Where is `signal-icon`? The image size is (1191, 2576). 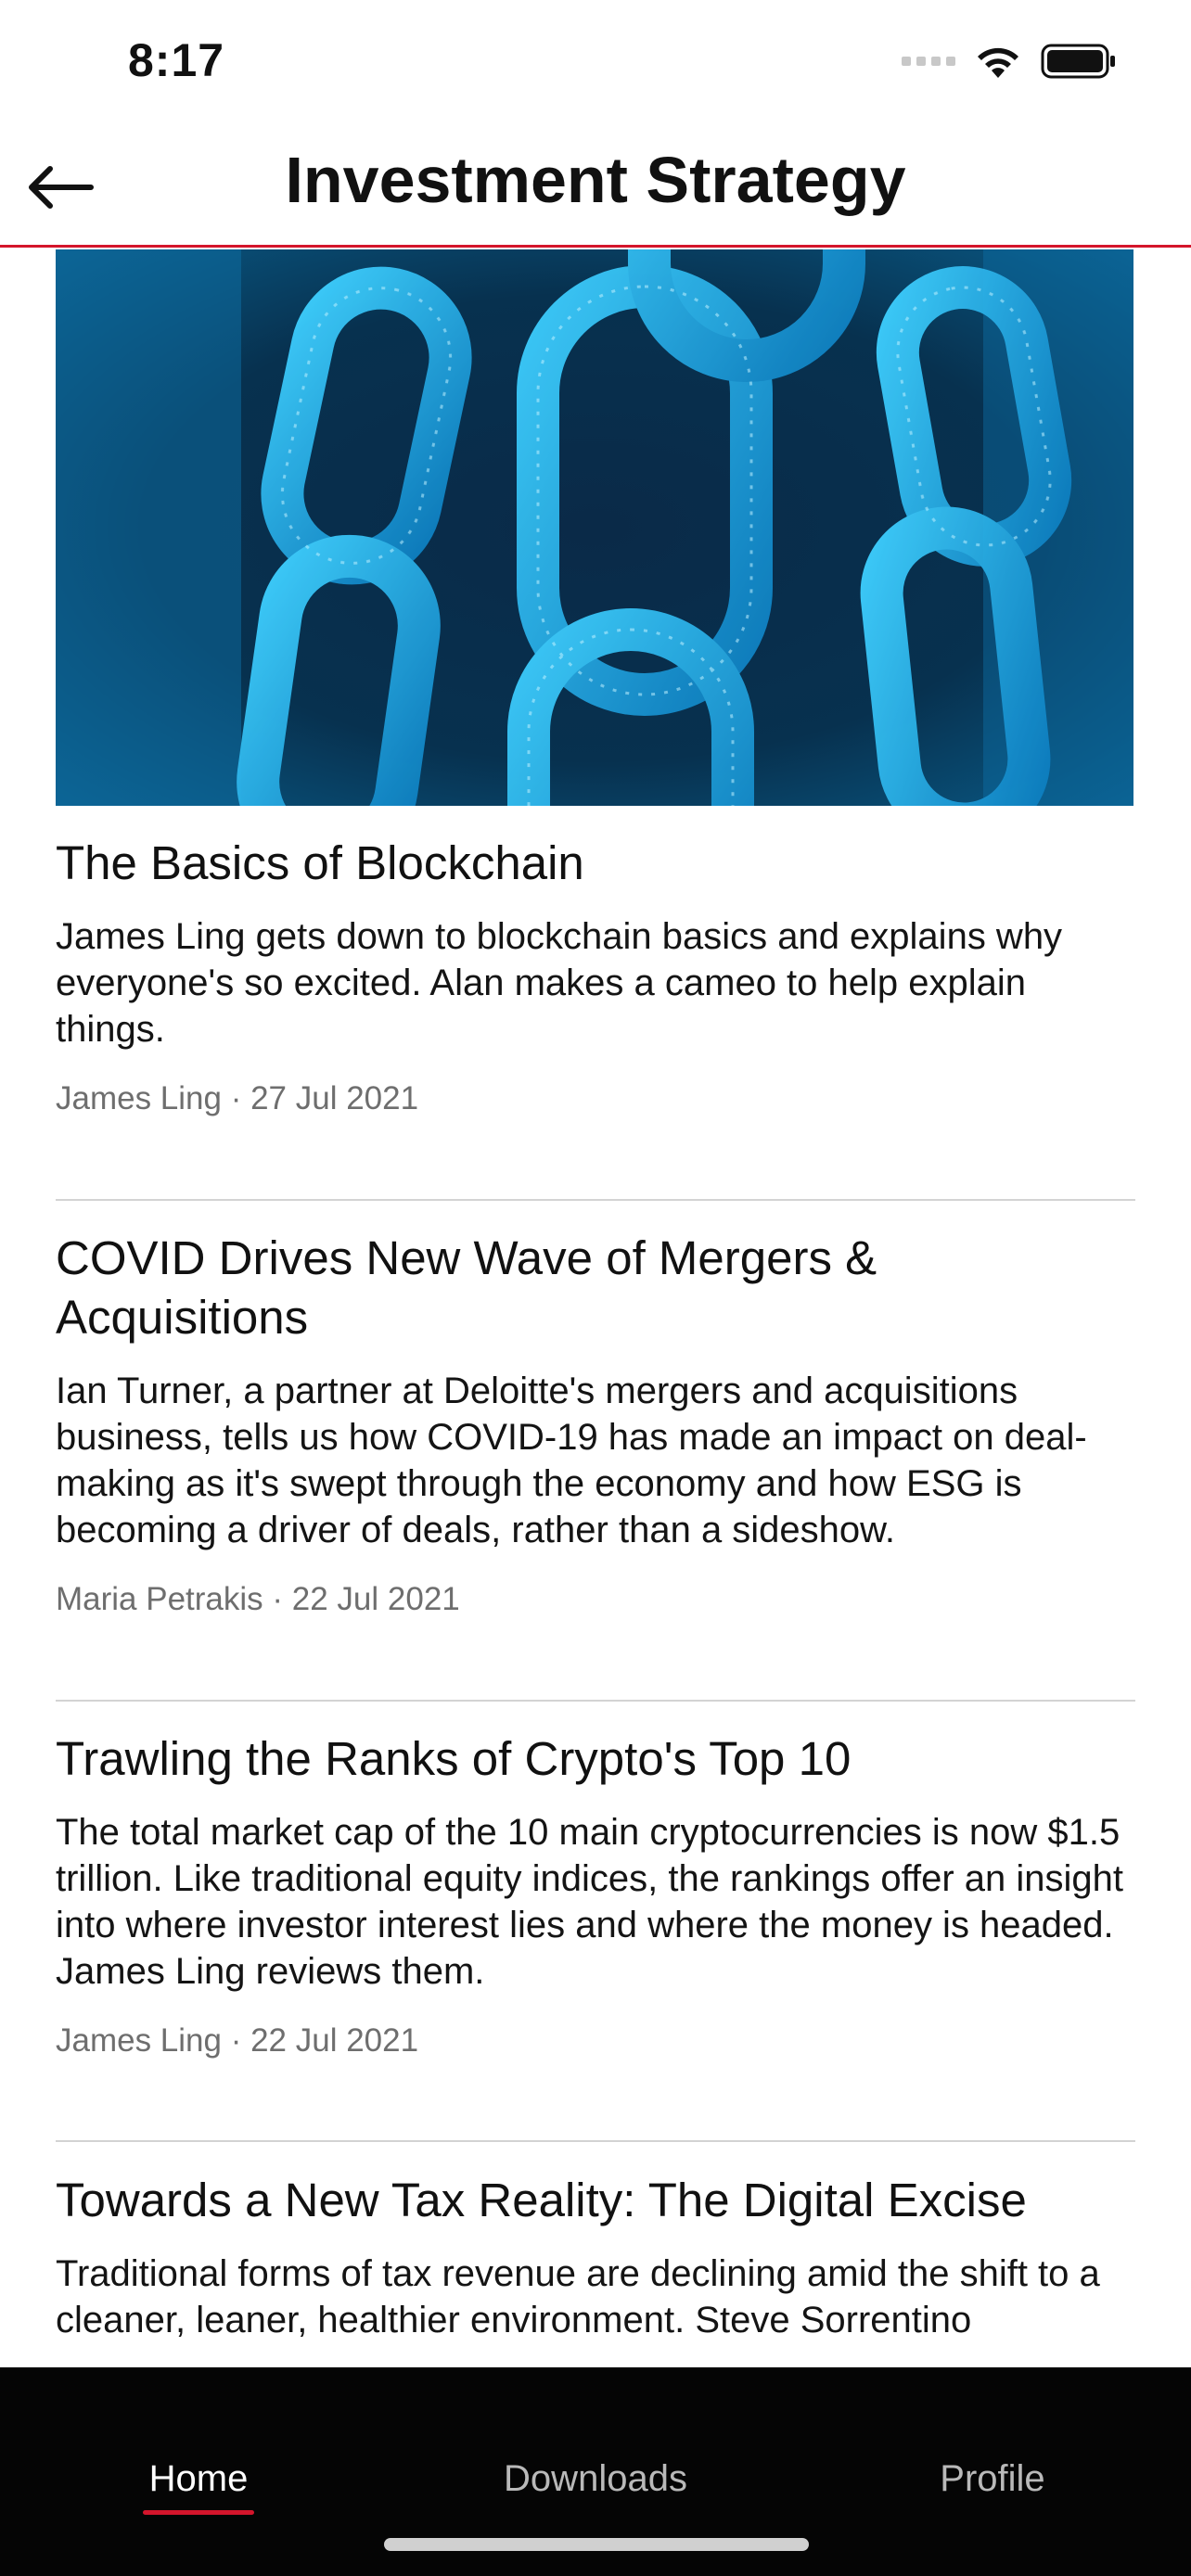 signal-icon is located at coordinates (929, 61).